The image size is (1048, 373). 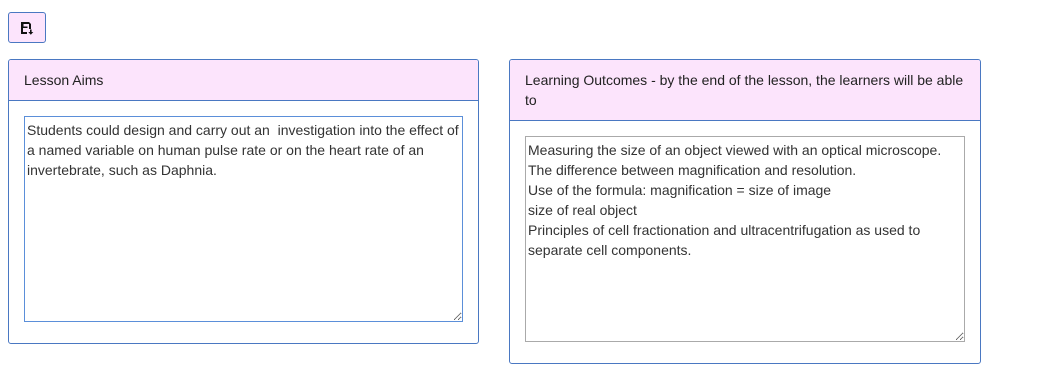 I want to click on save-icon, so click(x=27, y=28).